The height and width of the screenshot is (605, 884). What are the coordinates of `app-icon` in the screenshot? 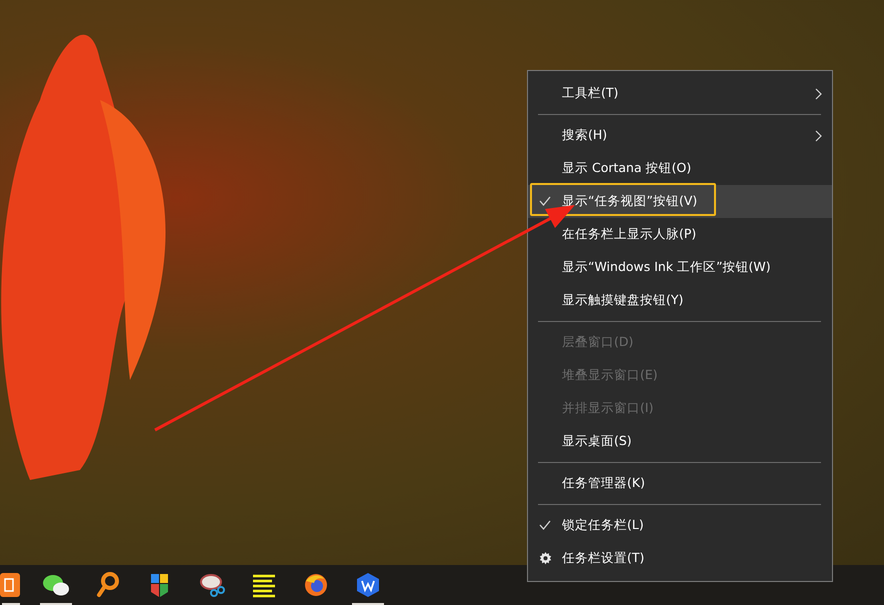 It's located at (10, 585).